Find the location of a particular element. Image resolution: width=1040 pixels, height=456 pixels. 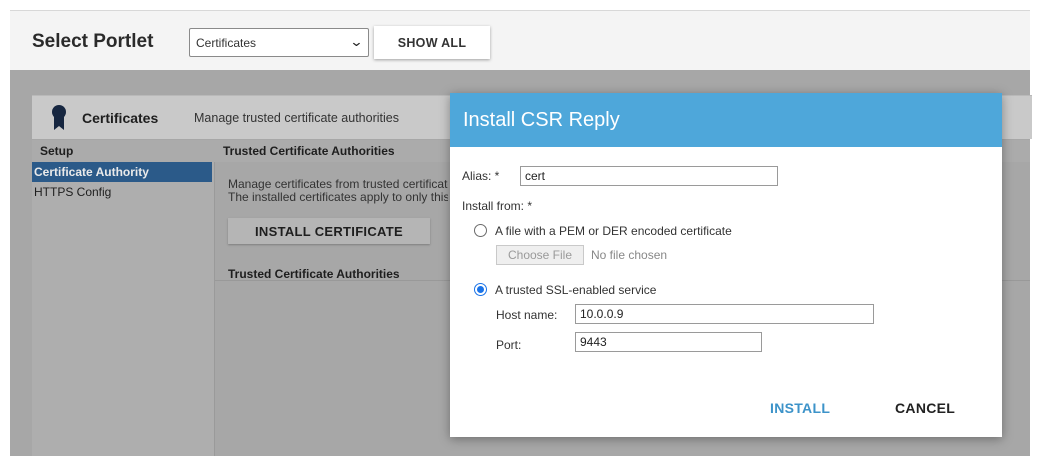

install-from-label: Install from: * is located at coordinates (497, 206).